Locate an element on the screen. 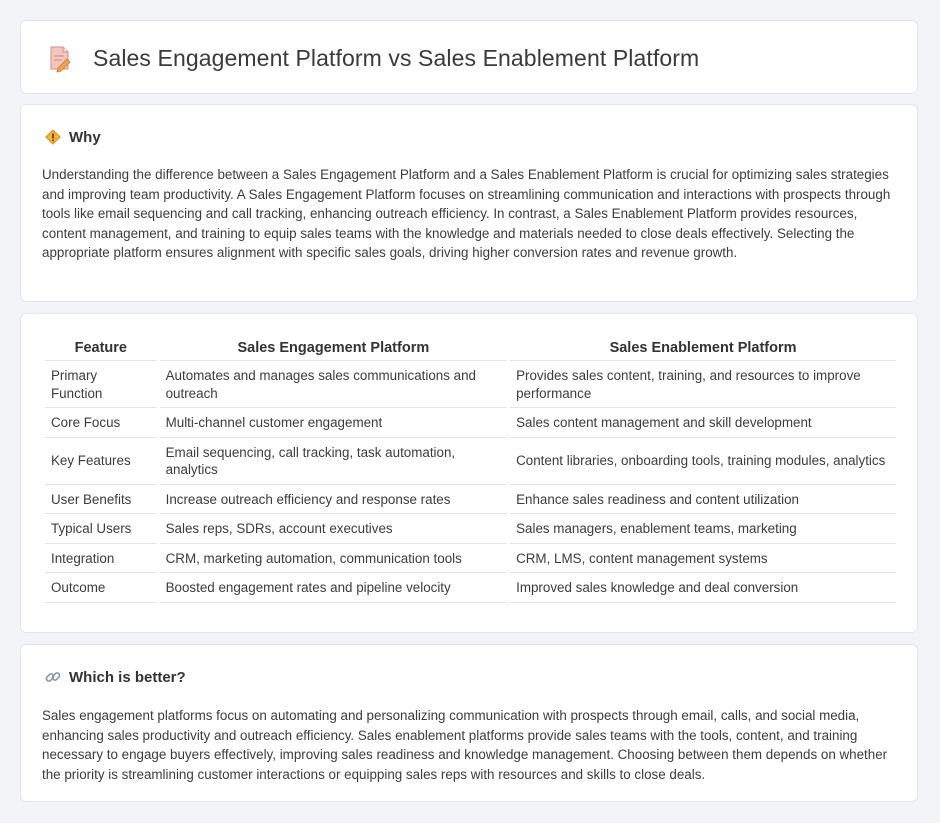  column-header-engagement: Sales Engagement Platform is located at coordinates (333, 347).